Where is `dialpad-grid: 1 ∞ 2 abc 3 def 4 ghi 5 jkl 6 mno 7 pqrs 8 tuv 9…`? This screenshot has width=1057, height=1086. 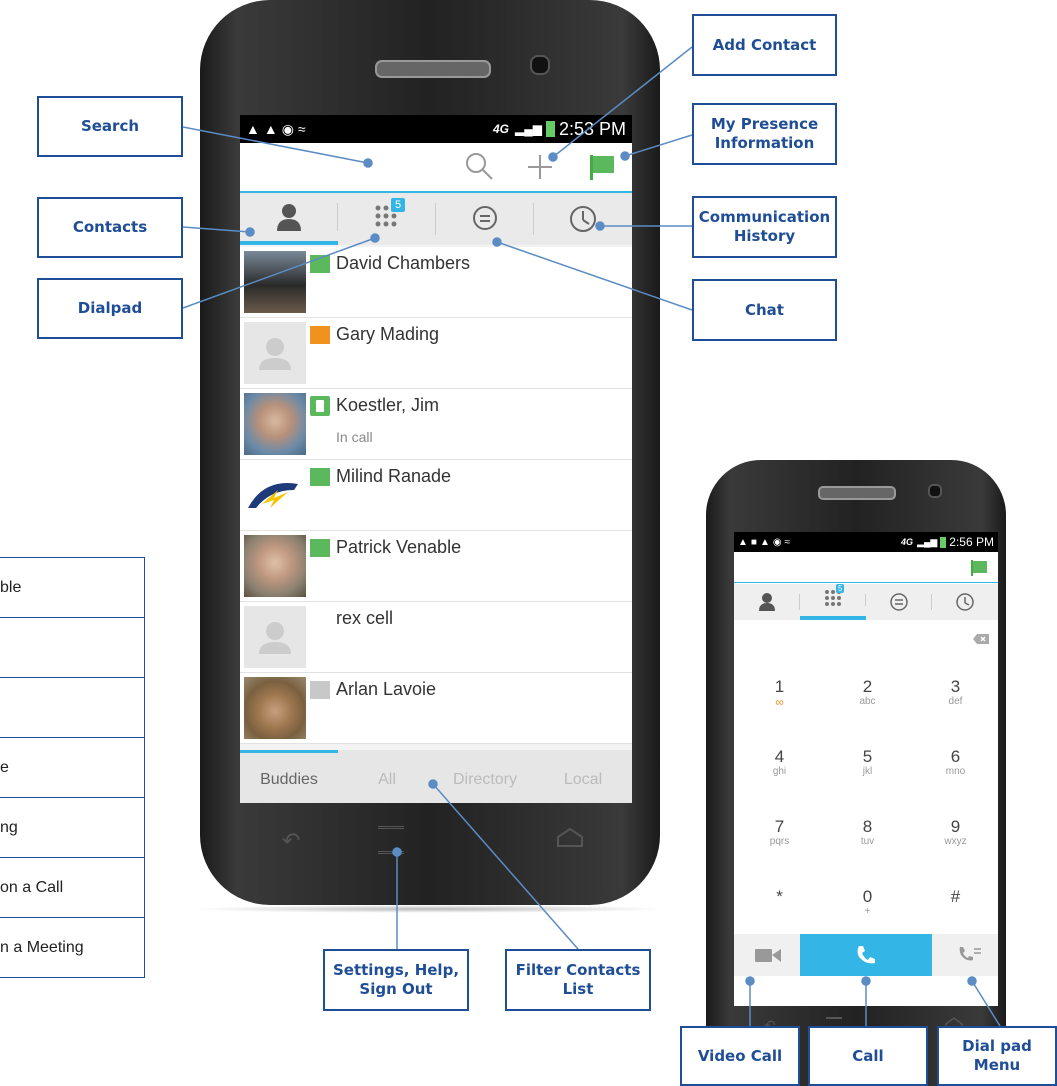 dialpad-grid: 1 ∞ 2 abc 3 def 4 ghi 5 jkl 6 mno 7 pqrs 8 tuv 9… is located at coordinates (866, 818).